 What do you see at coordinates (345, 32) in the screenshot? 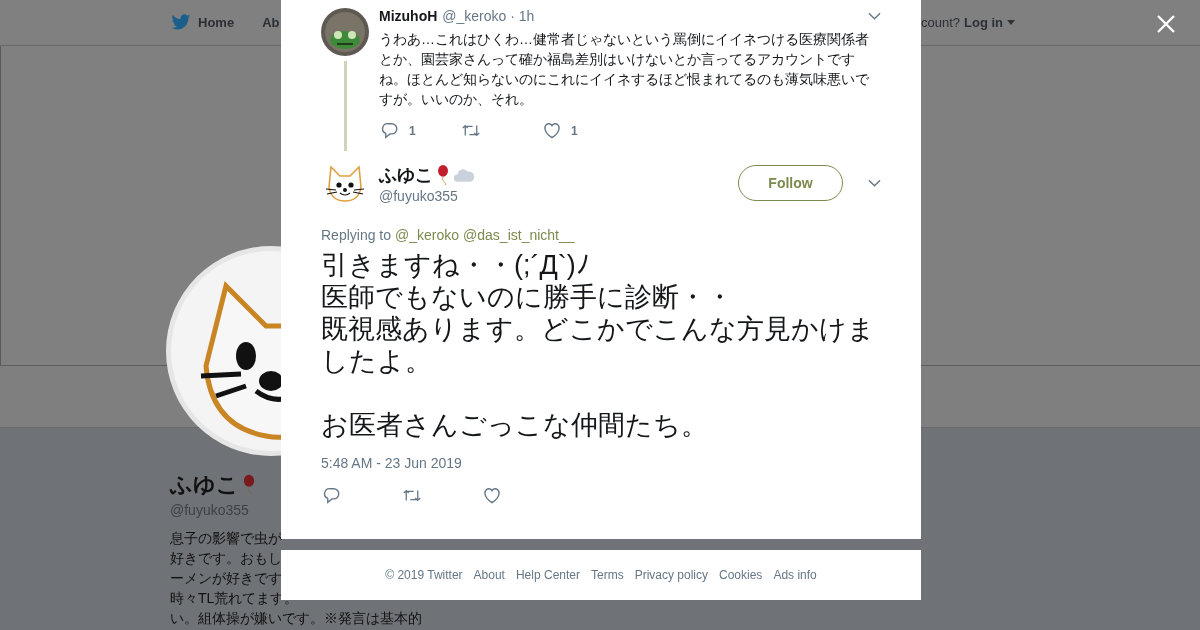
I see `user-avatar` at bounding box center [345, 32].